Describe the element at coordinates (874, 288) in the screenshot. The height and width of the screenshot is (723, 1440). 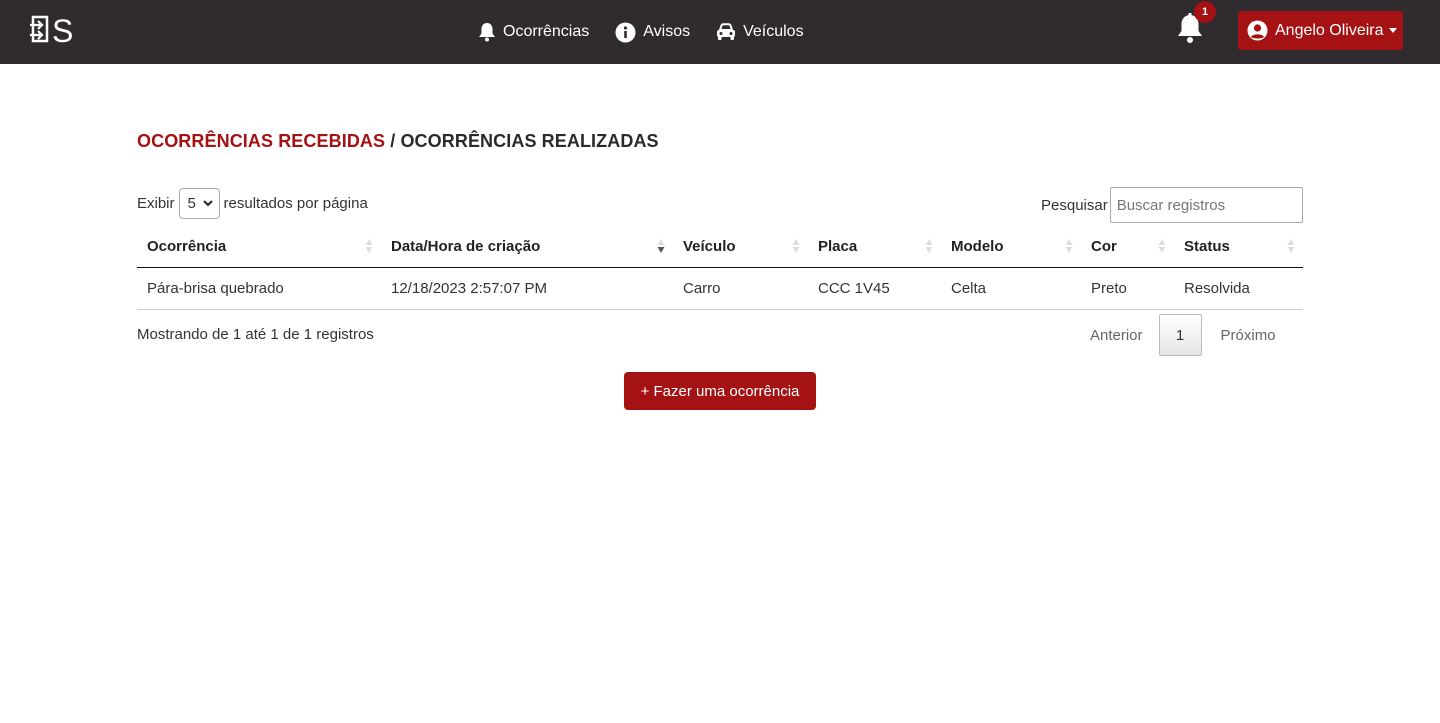
I see `cell-placa: CCC 1V45` at that location.